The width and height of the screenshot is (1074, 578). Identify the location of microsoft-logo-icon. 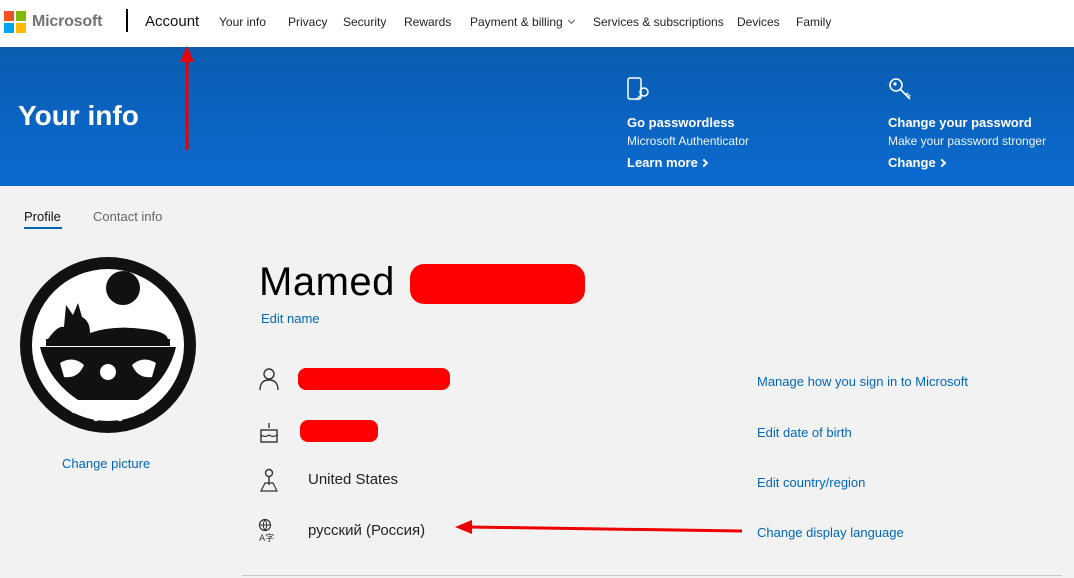
(15, 22).